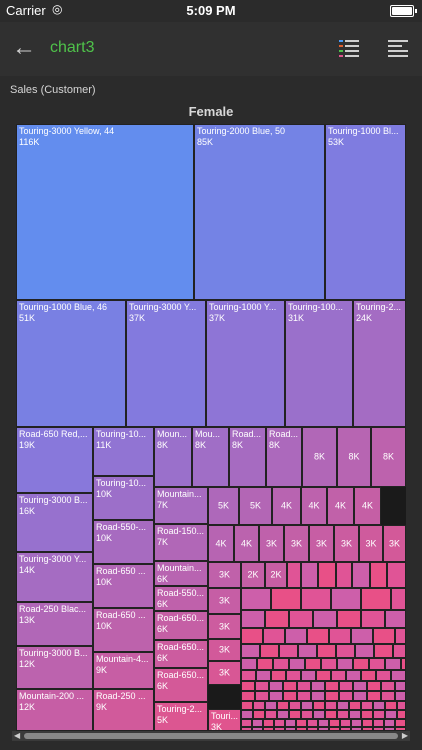 This screenshot has width=422, height=750. I want to click on treemap-cell: Touring-1000 Bl... 53K, so click(365, 212).